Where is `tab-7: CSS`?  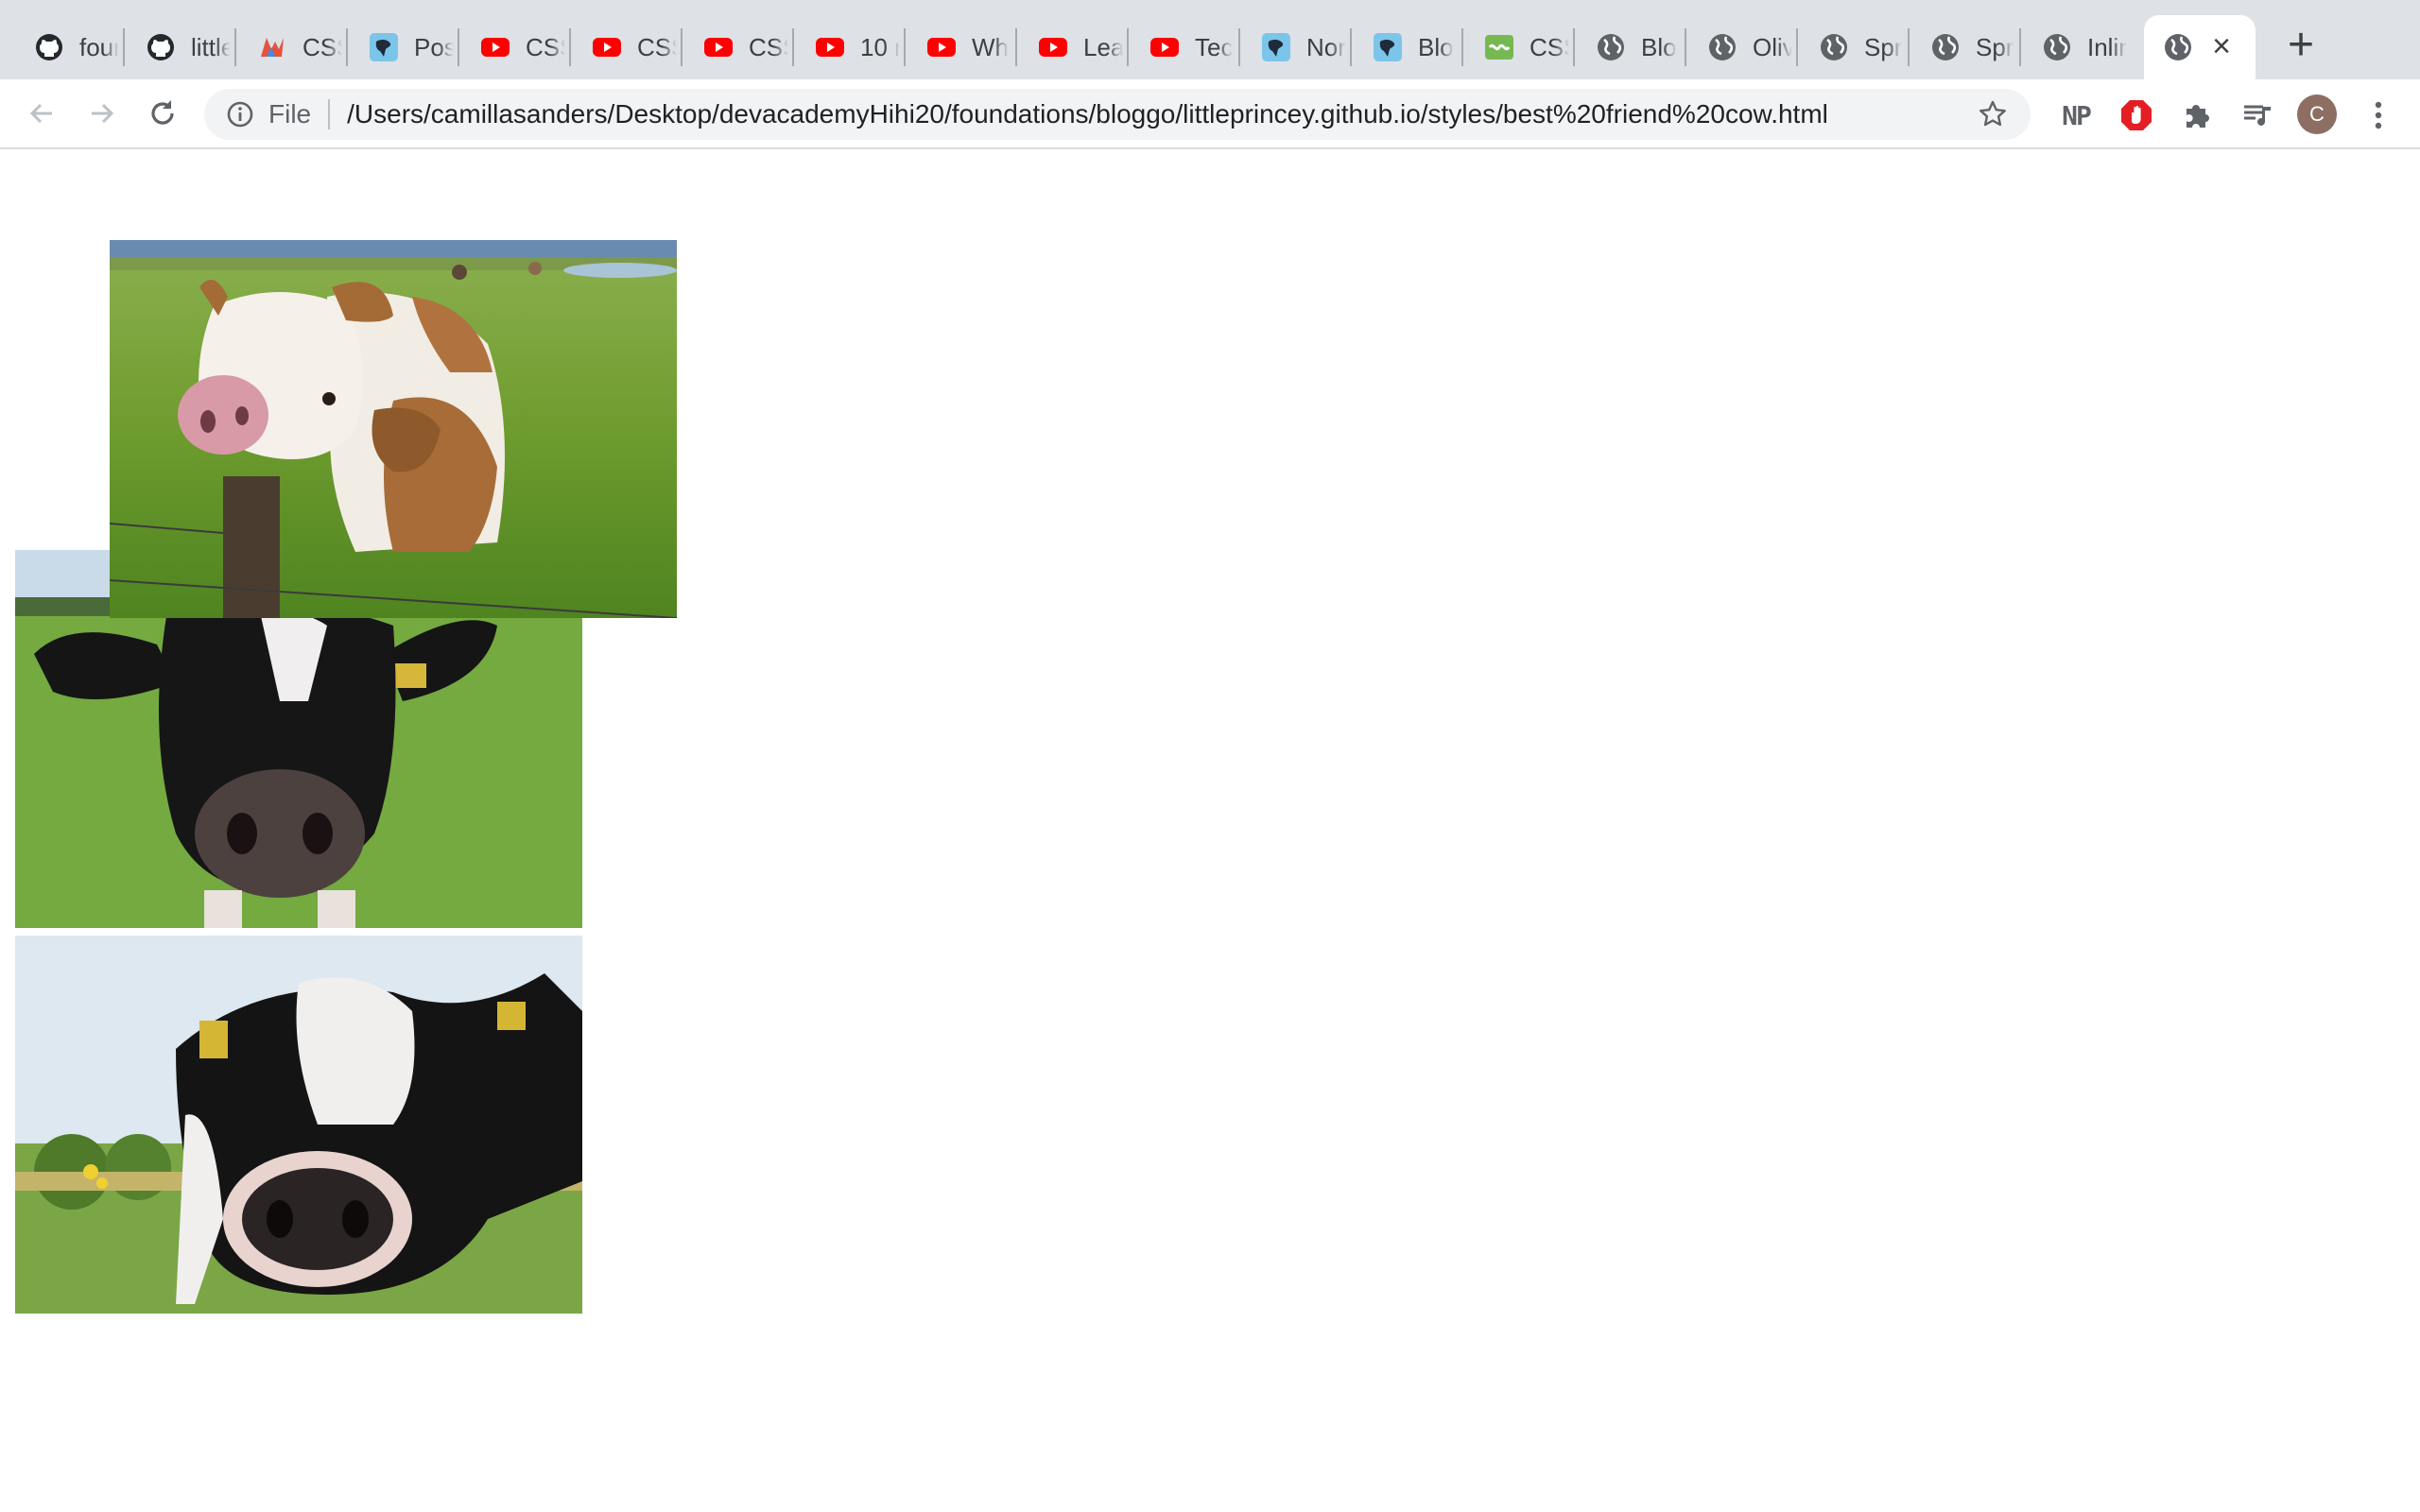 tab-7: CSS is located at coordinates (736, 47).